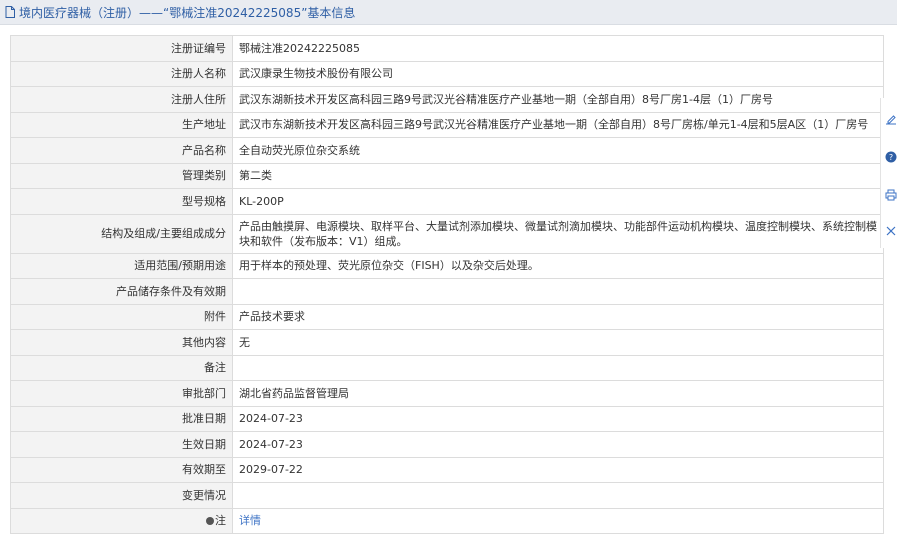 The width and height of the screenshot is (897, 553). What do you see at coordinates (121, 316) in the screenshot?
I see `row-label: 附件` at bounding box center [121, 316].